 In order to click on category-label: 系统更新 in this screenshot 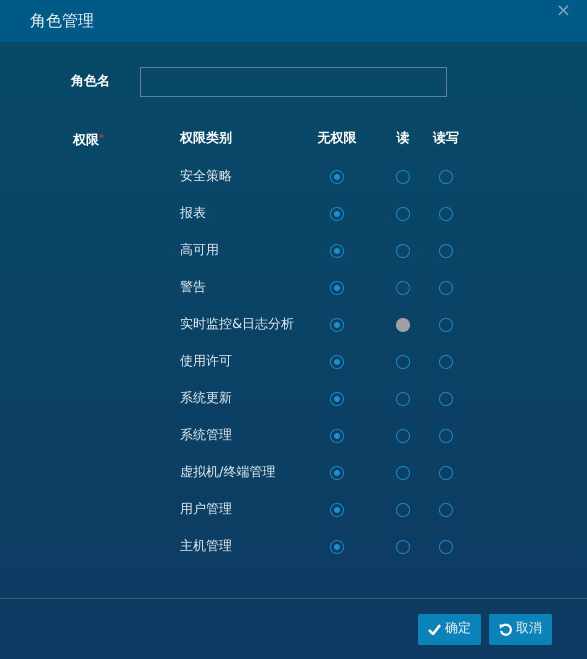, I will do `click(206, 399)`.